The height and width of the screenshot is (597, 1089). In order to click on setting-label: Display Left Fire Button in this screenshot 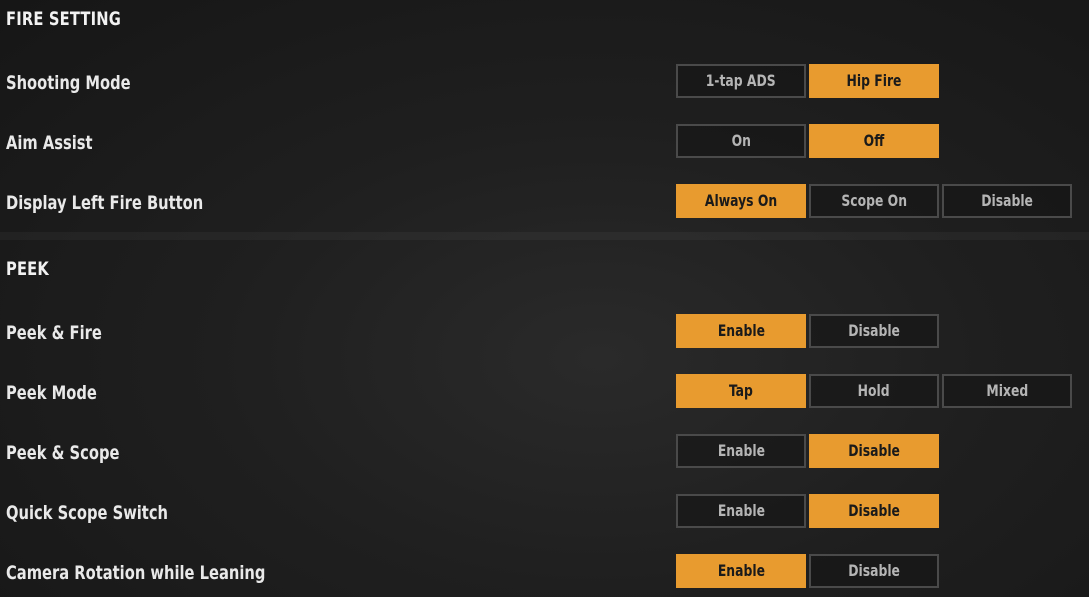, I will do `click(105, 203)`.